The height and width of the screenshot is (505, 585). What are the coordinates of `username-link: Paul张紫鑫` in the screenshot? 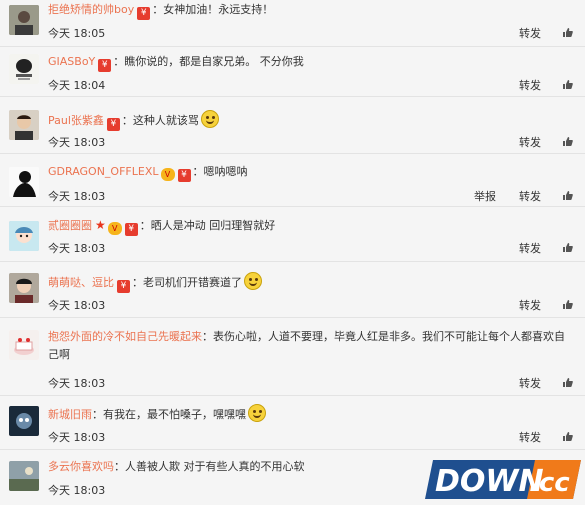 It's located at (76, 120).